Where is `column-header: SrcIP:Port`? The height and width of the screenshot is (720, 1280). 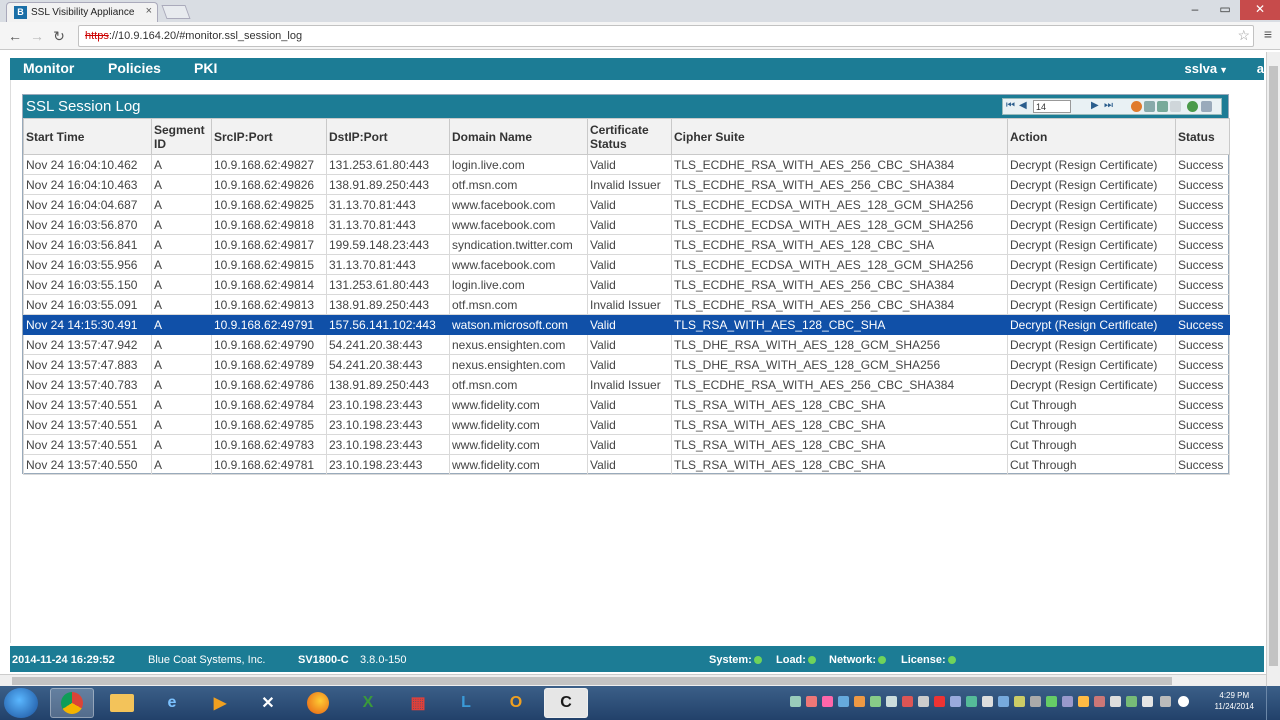 column-header: SrcIP:Port is located at coordinates (269, 136).